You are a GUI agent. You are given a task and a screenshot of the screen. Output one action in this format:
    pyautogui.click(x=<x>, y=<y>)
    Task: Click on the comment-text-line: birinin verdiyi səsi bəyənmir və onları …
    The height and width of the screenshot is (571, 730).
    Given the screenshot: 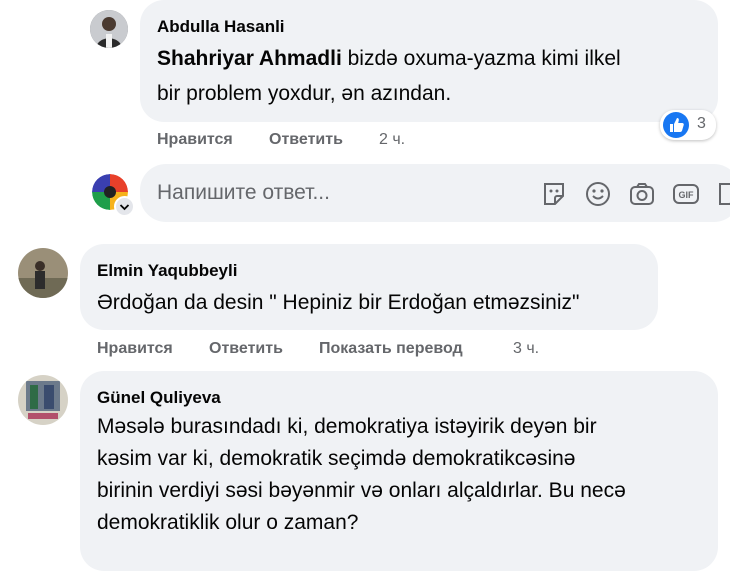 What is the action you would take?
    pyautogui.click(x=361, y=490)
    